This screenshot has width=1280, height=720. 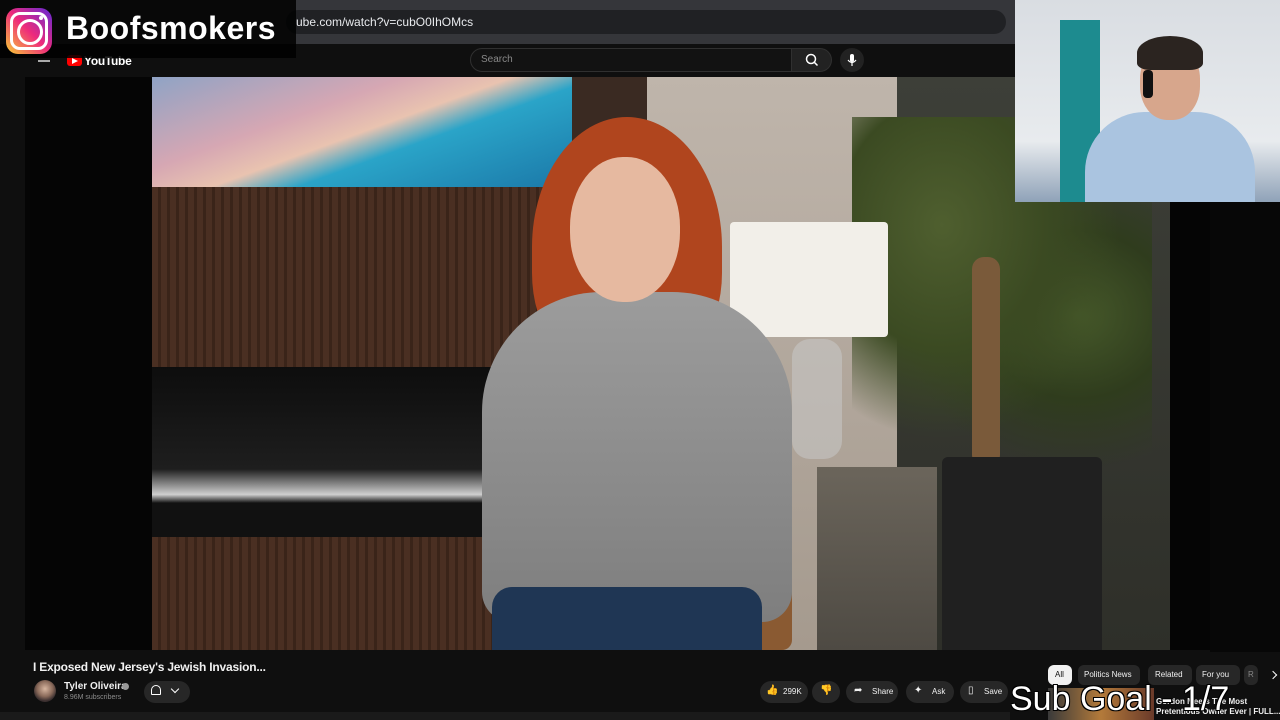 What do you see at coordinates (125, 686) in the screenshot?
I see `verified-icon` at bounding box center [125, 686].